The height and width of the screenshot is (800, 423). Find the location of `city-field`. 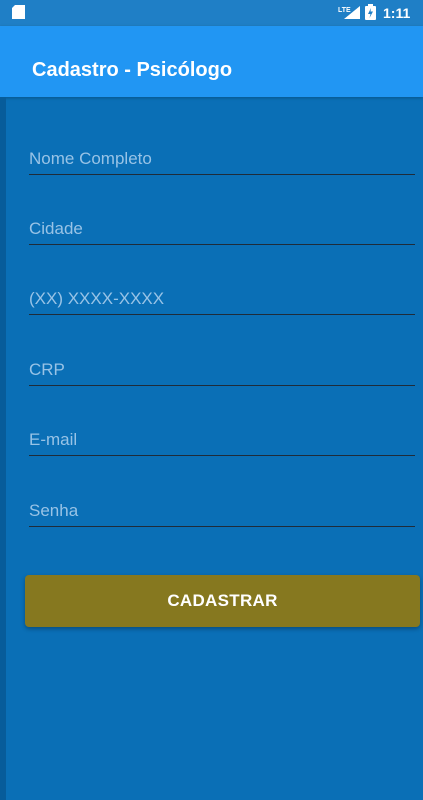

city-field is located at coordinates (222, 230).